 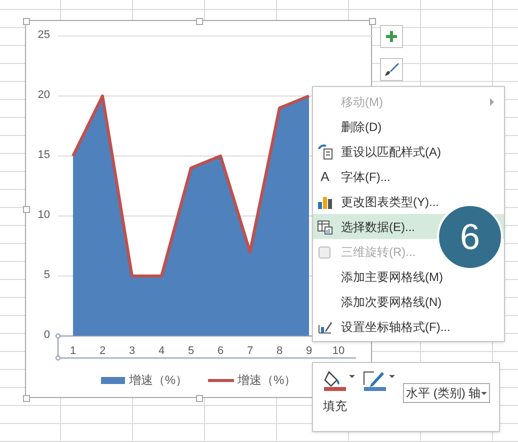 I want to click on y-axis-label: 20, so click(x=43, y=95).